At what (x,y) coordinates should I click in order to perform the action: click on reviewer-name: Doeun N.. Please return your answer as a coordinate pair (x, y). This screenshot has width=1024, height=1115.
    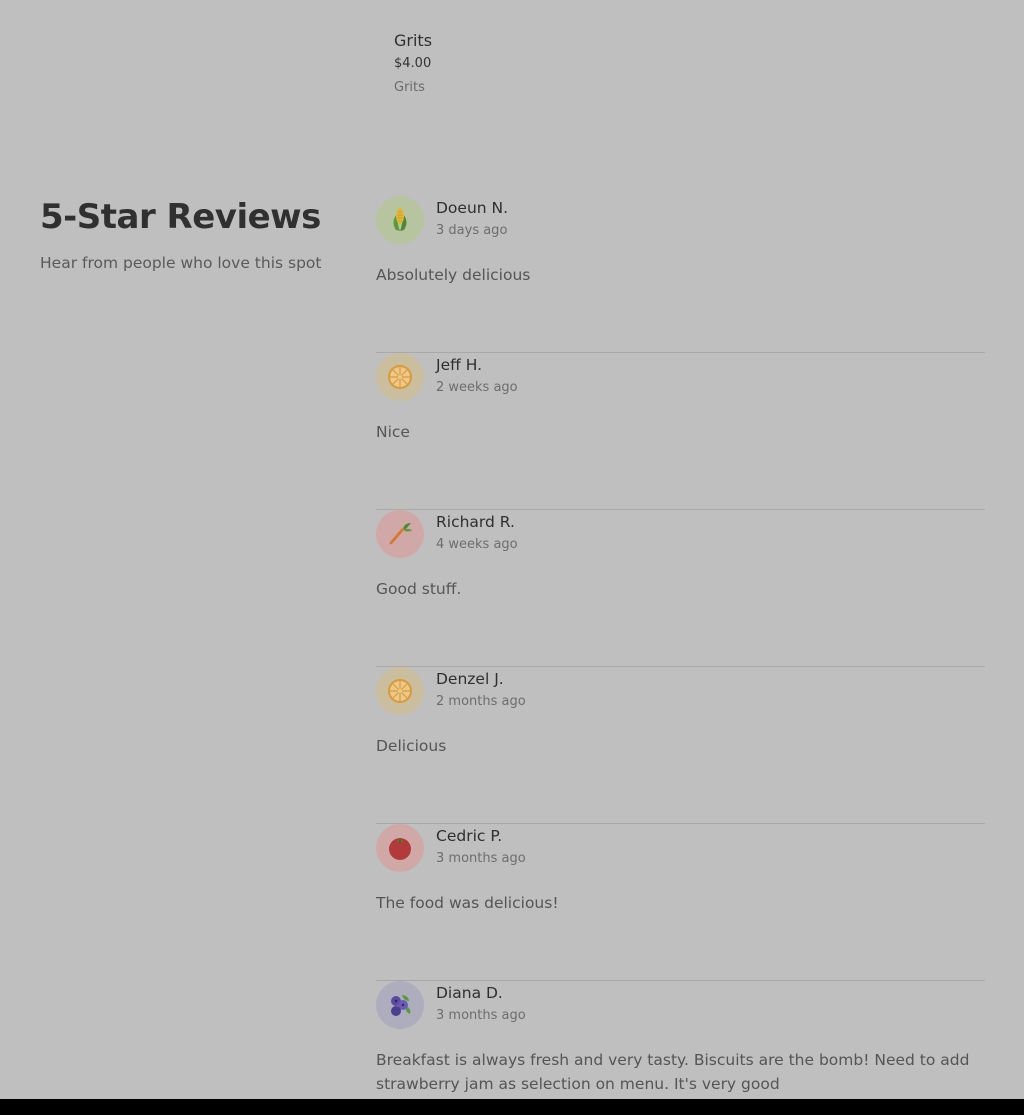
    Looking at the image, I should click on (472, 208).